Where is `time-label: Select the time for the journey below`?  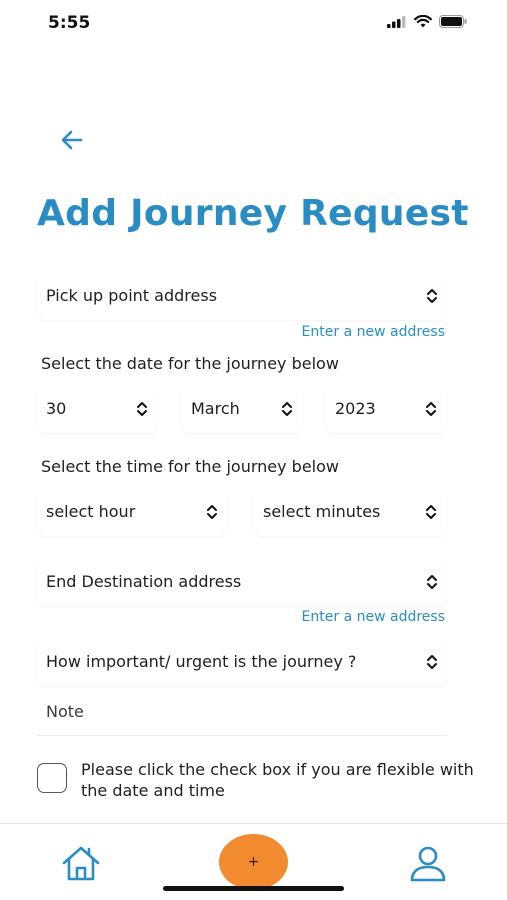
time-label: Select the time for the journey below is located at coordinates (190, 466).